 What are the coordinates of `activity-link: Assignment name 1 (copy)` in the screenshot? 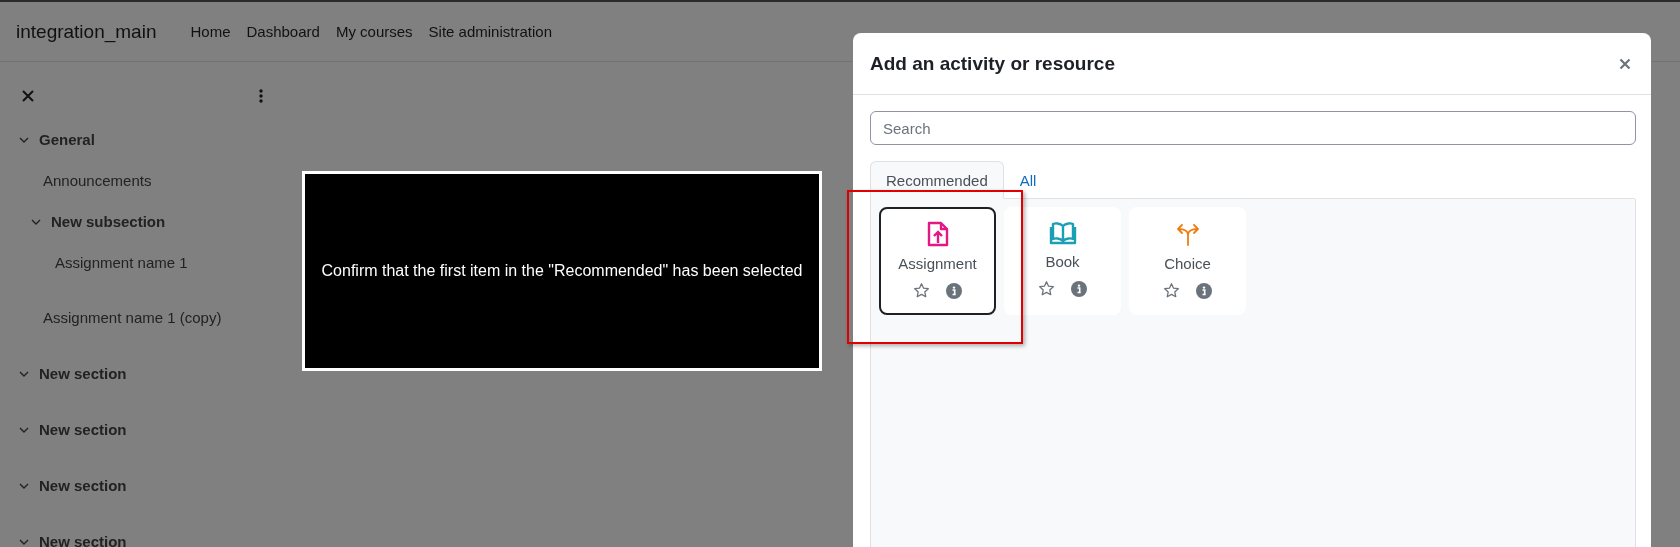 It's located at (132, 317).